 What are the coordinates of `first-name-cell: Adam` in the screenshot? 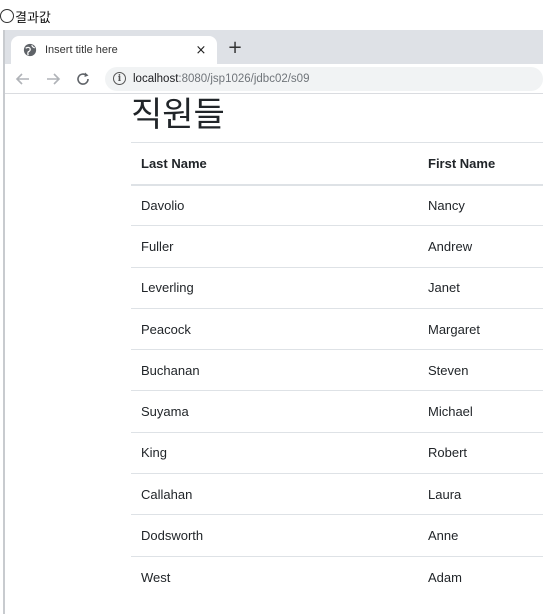 It's located at (445, 577).